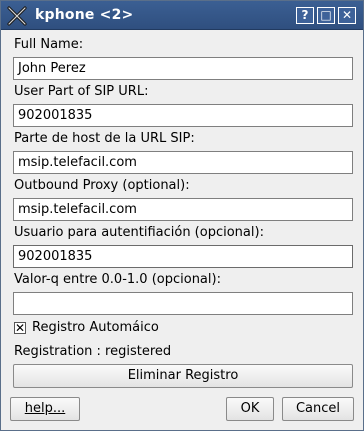 This screenshot has height=431, width=364. I want to click on auto-register-checkbox: ✕, so click(20, 328).